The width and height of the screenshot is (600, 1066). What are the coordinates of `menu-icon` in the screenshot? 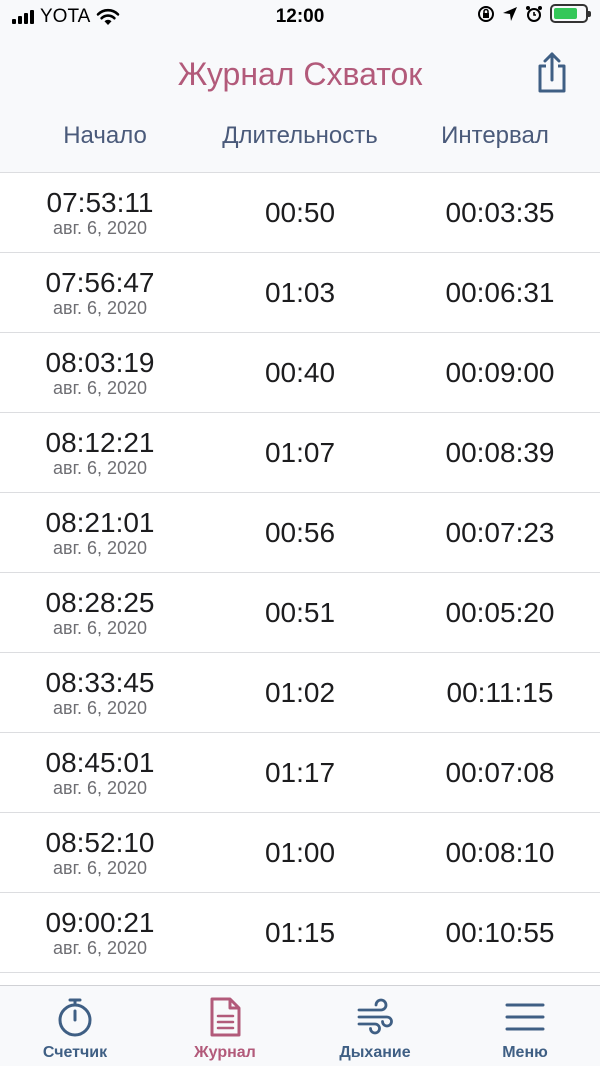 It's located at (525, 1017).